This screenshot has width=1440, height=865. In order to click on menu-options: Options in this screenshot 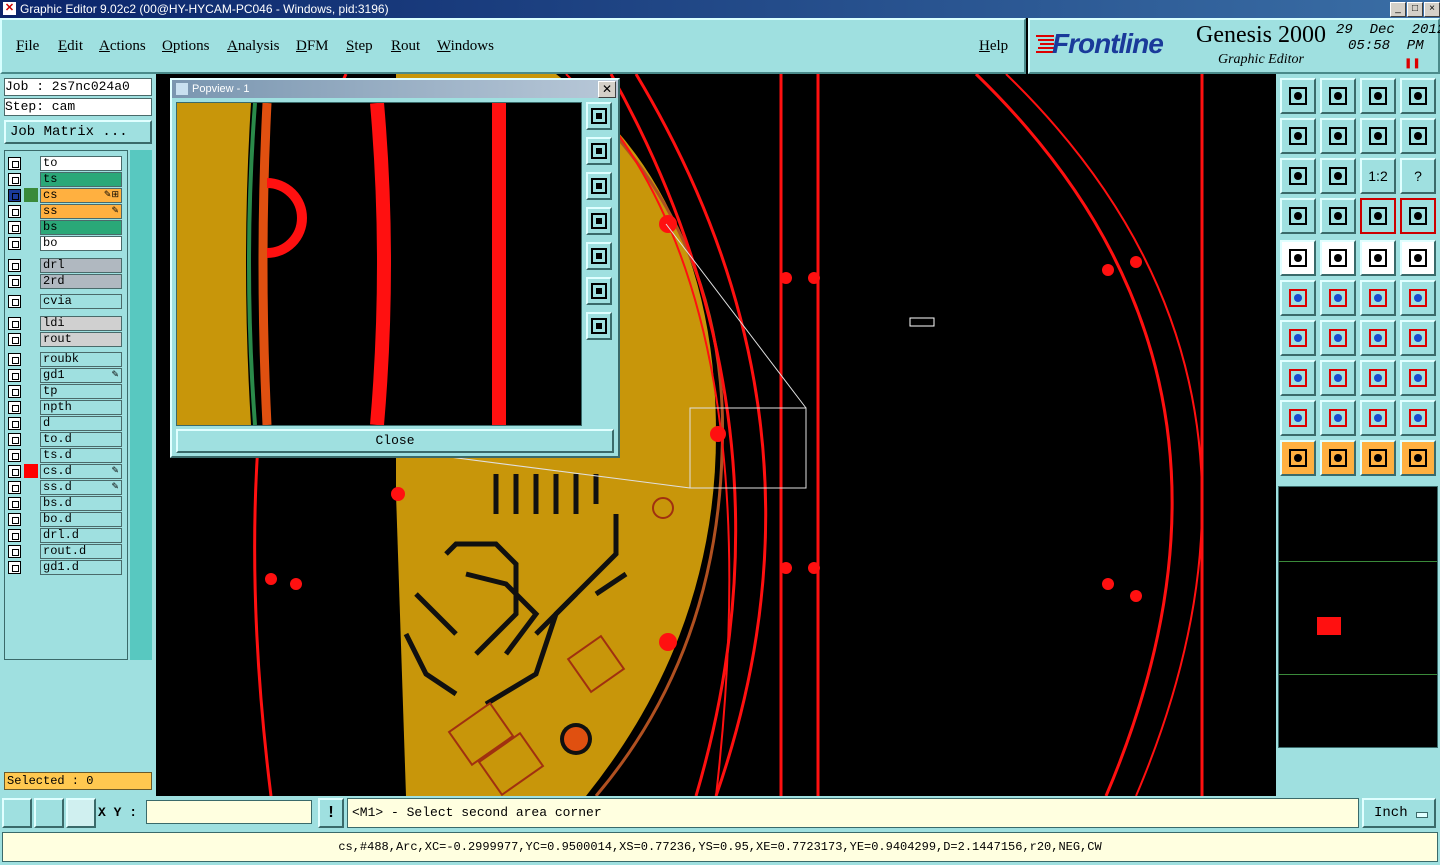, I will do `click(186, 46)`.